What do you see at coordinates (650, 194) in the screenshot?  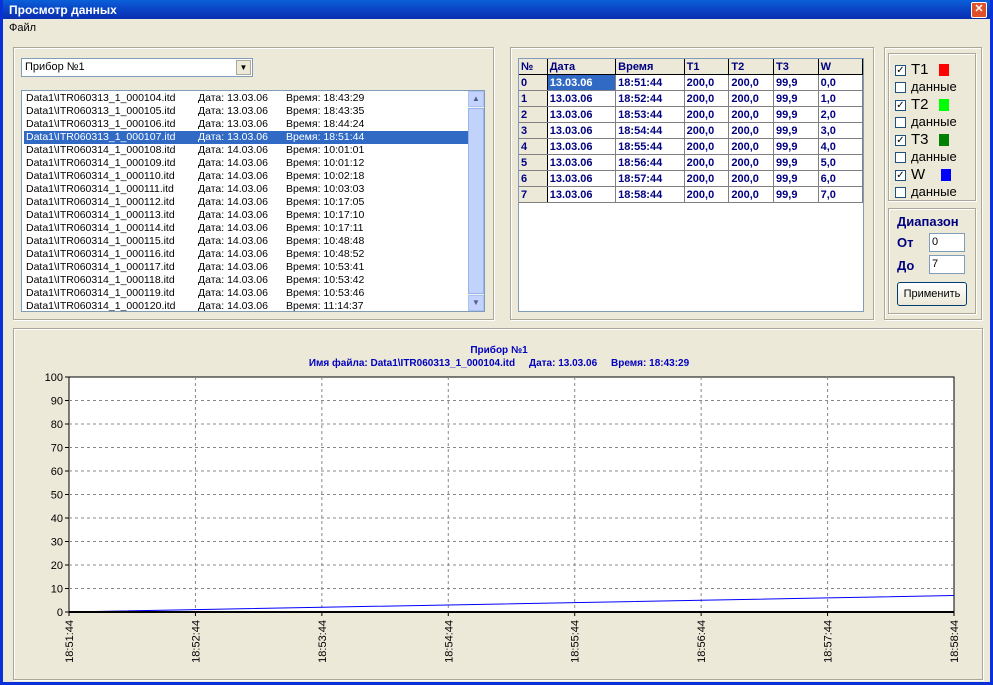 I see `table-cell: 18:58:44` at bounding box center [650, 194].